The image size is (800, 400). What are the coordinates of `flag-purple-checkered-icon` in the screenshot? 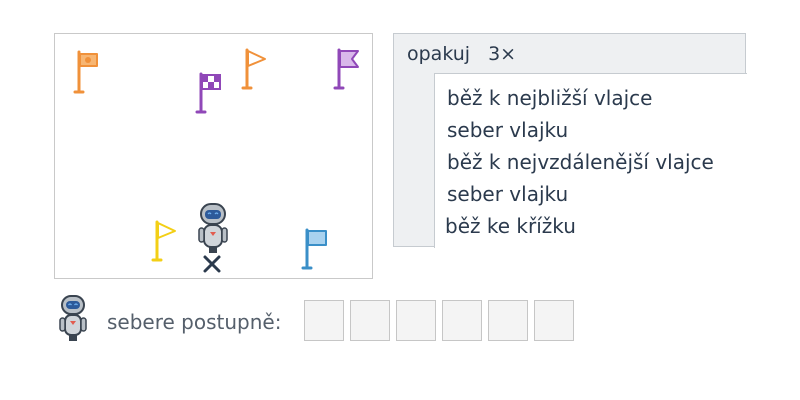 It's located at (208, 93).